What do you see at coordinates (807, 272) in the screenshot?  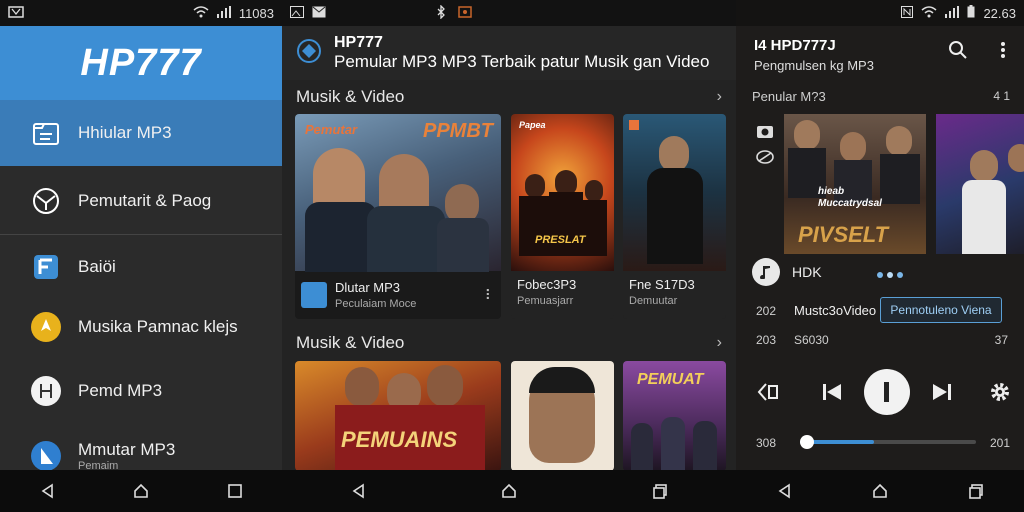 I see `artist-label: HDK` at bounding box center [807, 272].